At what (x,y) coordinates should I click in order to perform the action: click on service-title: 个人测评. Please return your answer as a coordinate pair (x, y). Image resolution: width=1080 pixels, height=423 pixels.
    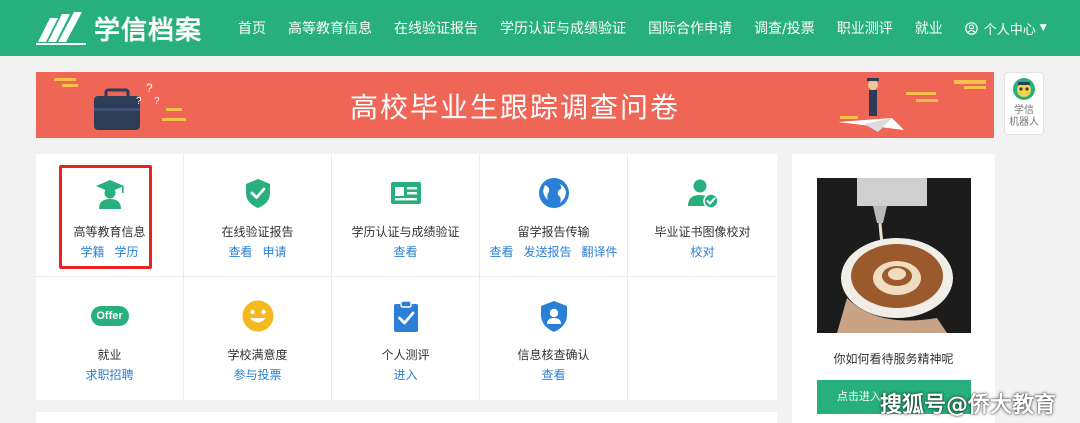
    Looking at the image, I should click on (405, 355).